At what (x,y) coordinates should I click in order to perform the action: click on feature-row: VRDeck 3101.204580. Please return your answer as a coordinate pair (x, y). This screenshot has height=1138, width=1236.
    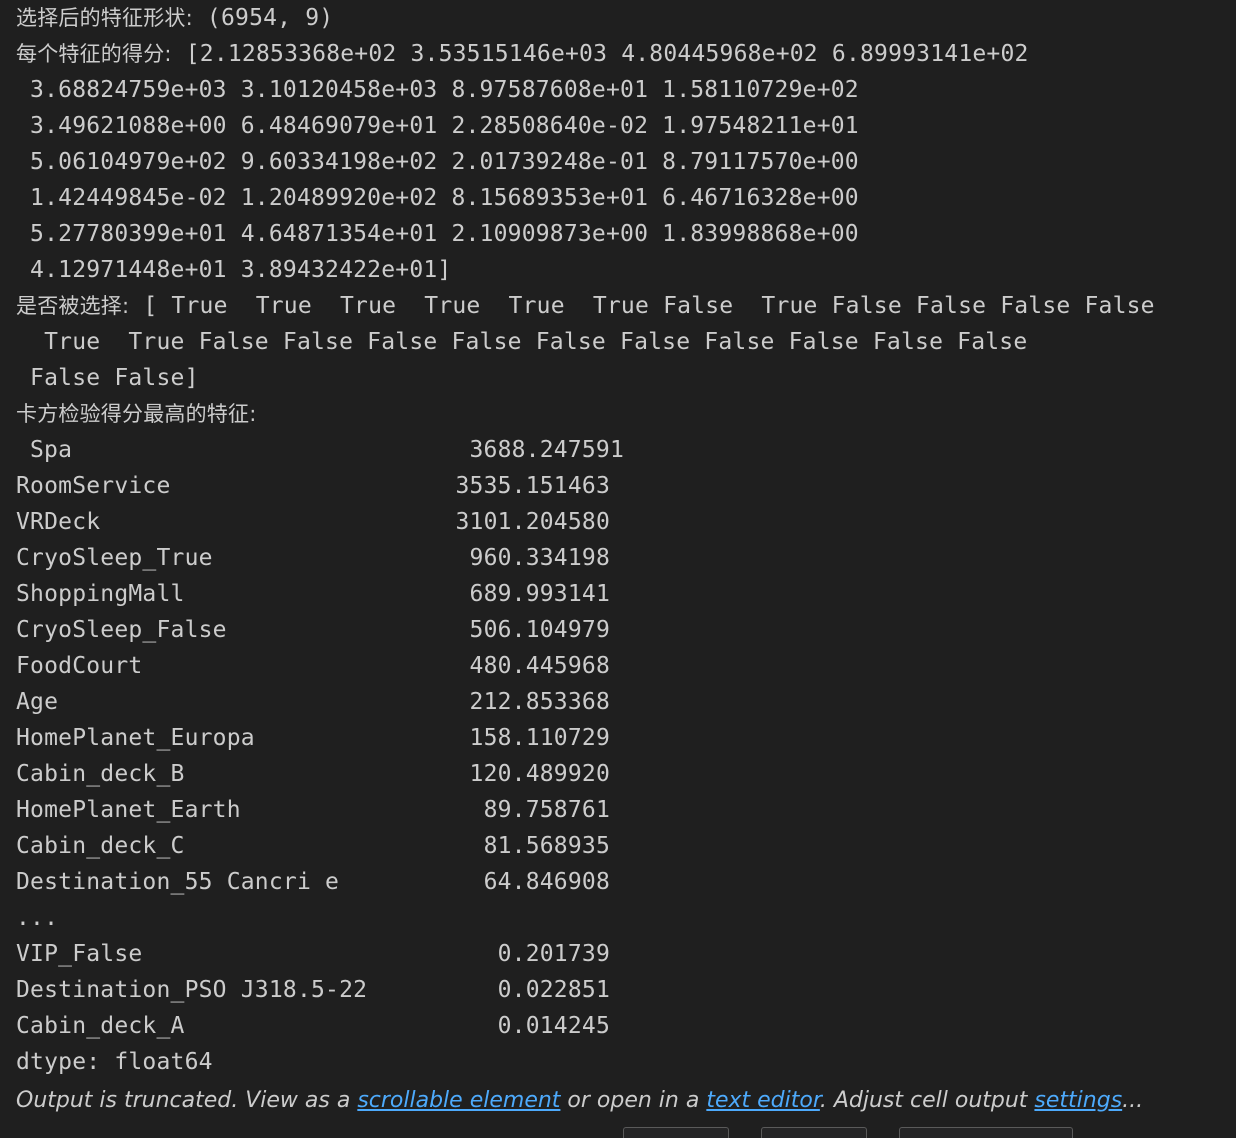
    Looking at the image, I should click on (626, 522).